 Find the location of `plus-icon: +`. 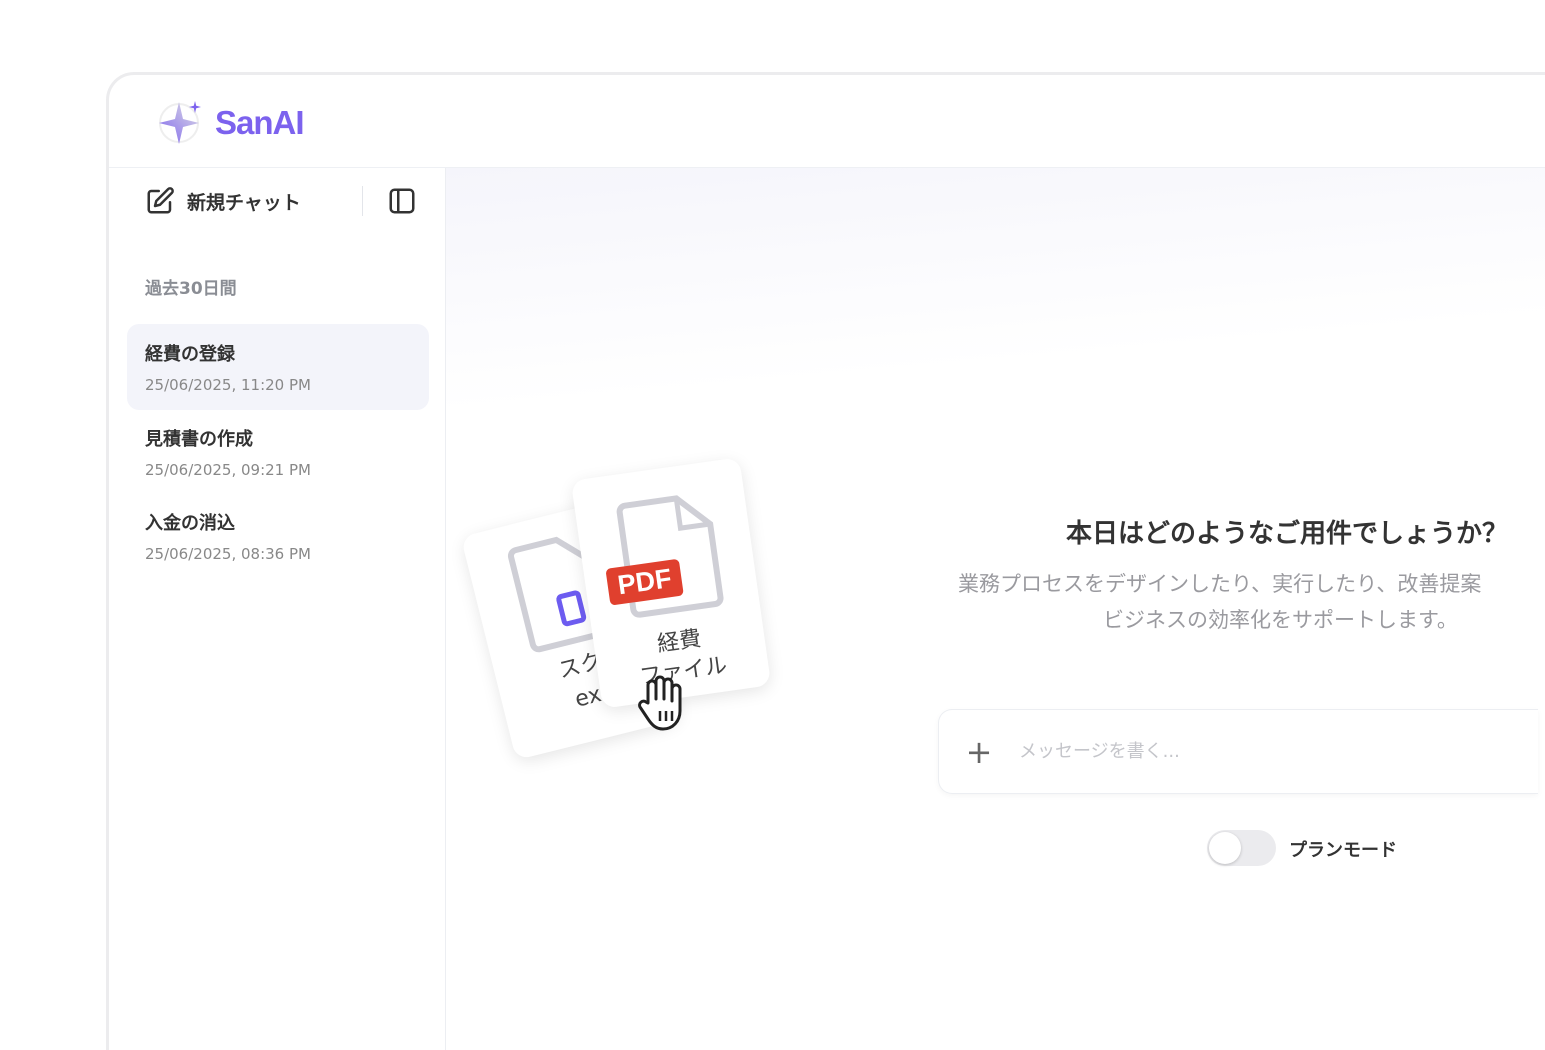

plus-icon: + is located at coordinates (979, 751).